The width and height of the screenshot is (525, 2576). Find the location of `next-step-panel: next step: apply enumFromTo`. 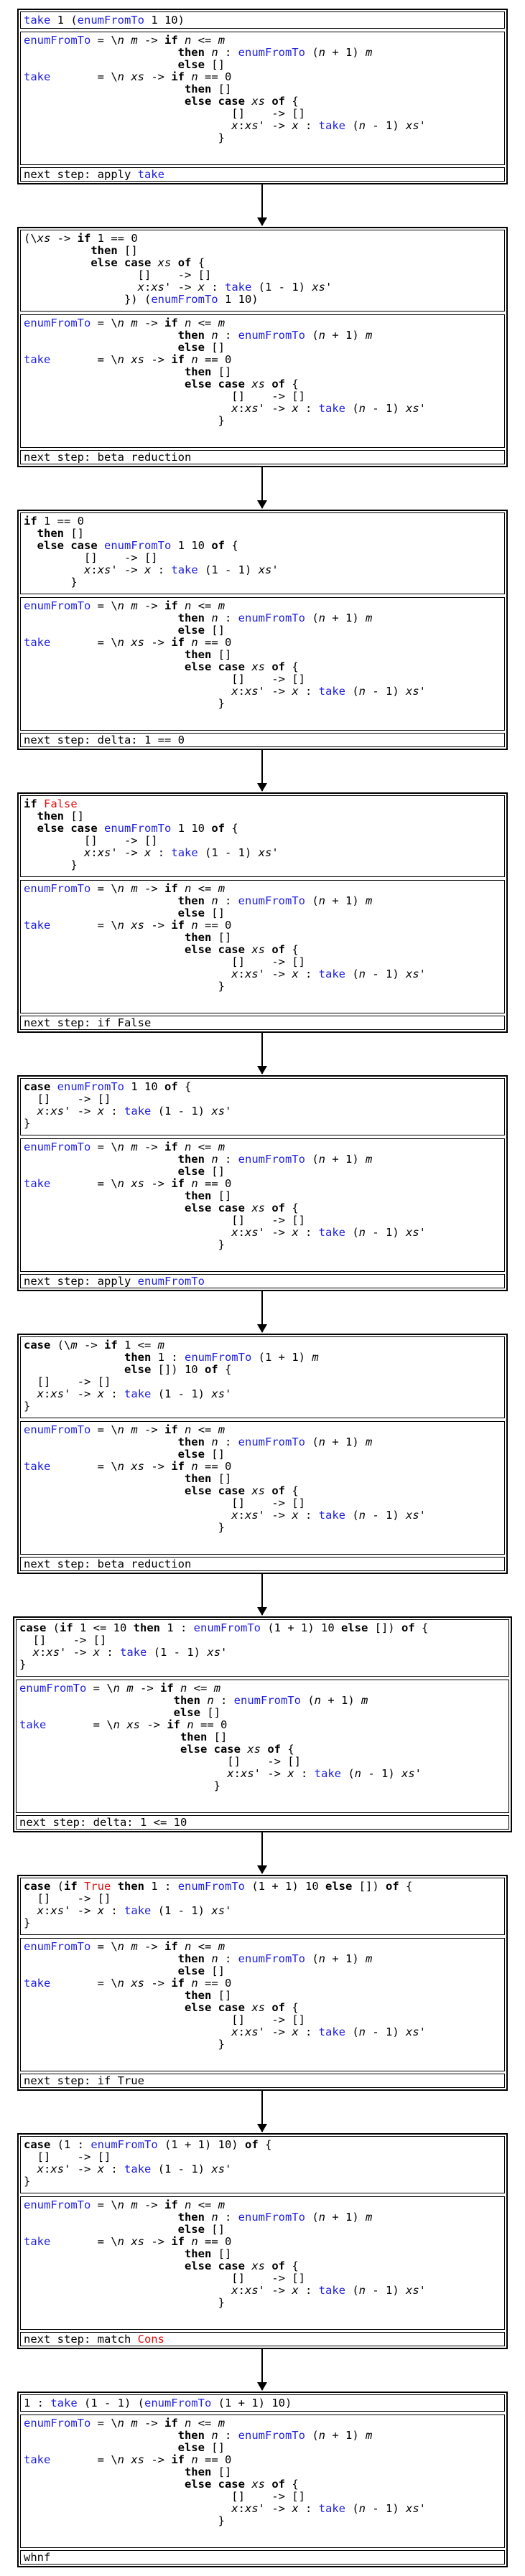

next-step-panel: next step: apply enumFromTo is located at coordinates (262, 1281).